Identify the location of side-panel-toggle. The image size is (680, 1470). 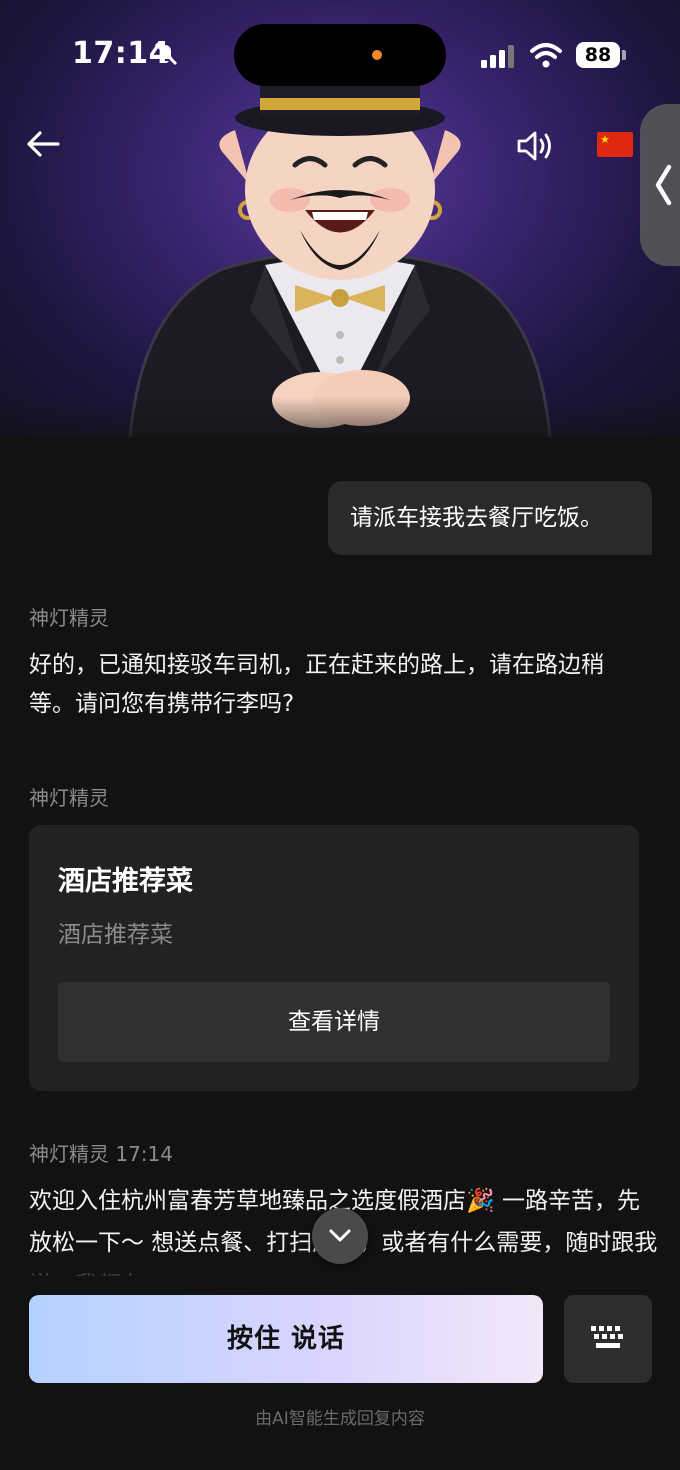
(660, 185).